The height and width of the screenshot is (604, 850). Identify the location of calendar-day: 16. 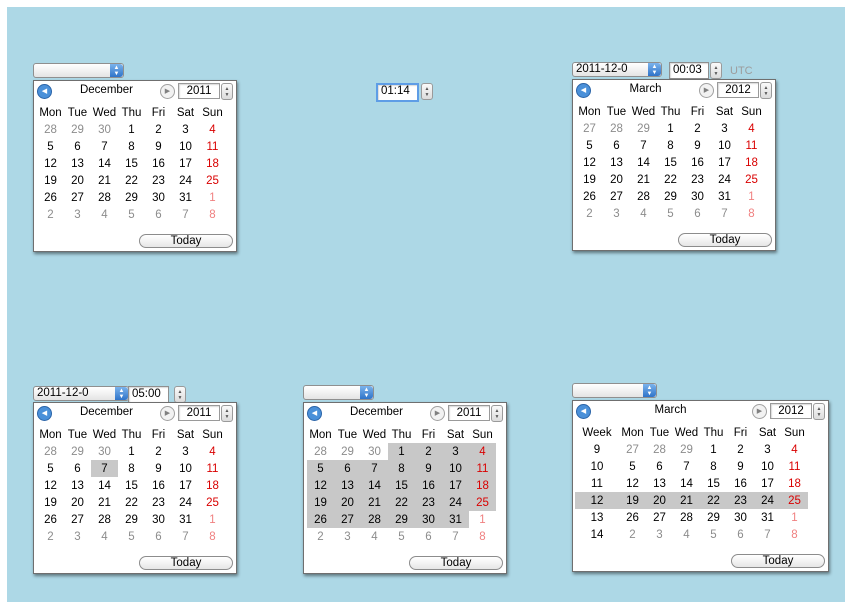
(158, 163).